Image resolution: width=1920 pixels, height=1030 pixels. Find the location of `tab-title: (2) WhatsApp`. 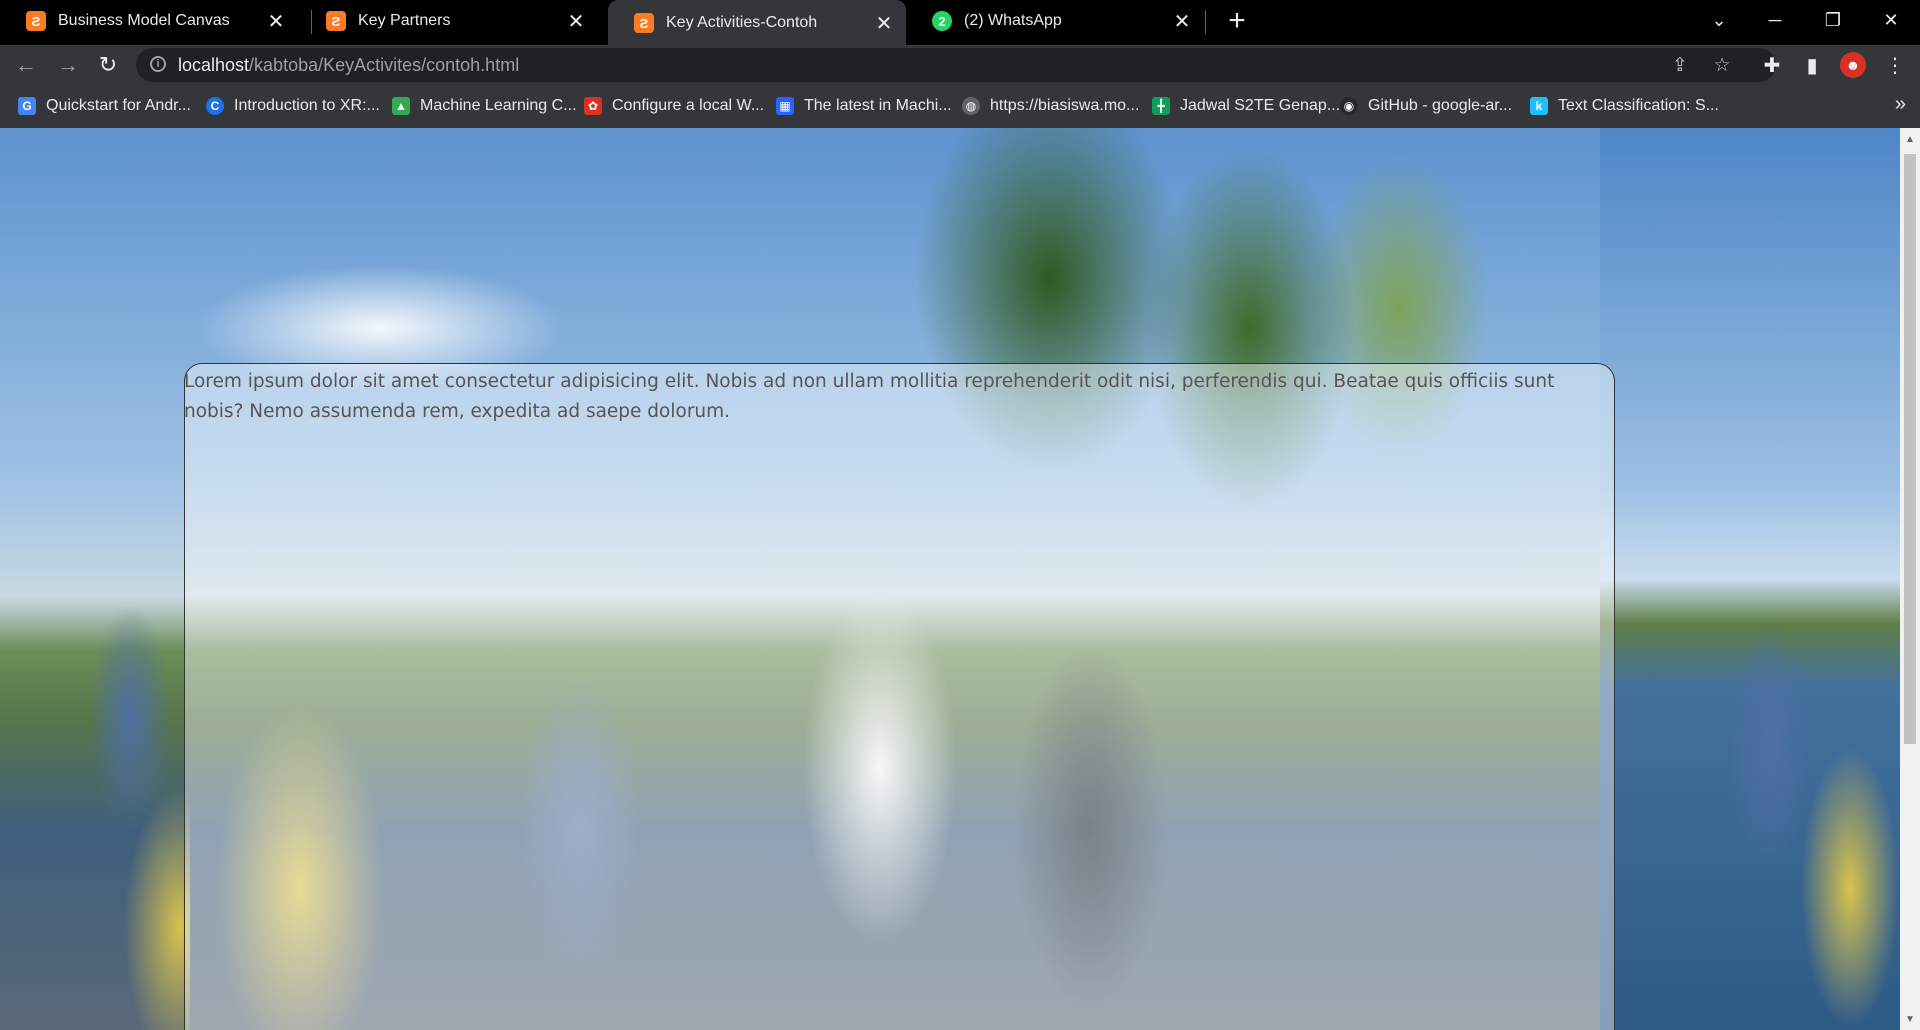

tab-title: (2) WhatsApp is located at coordinates (1013, 20).